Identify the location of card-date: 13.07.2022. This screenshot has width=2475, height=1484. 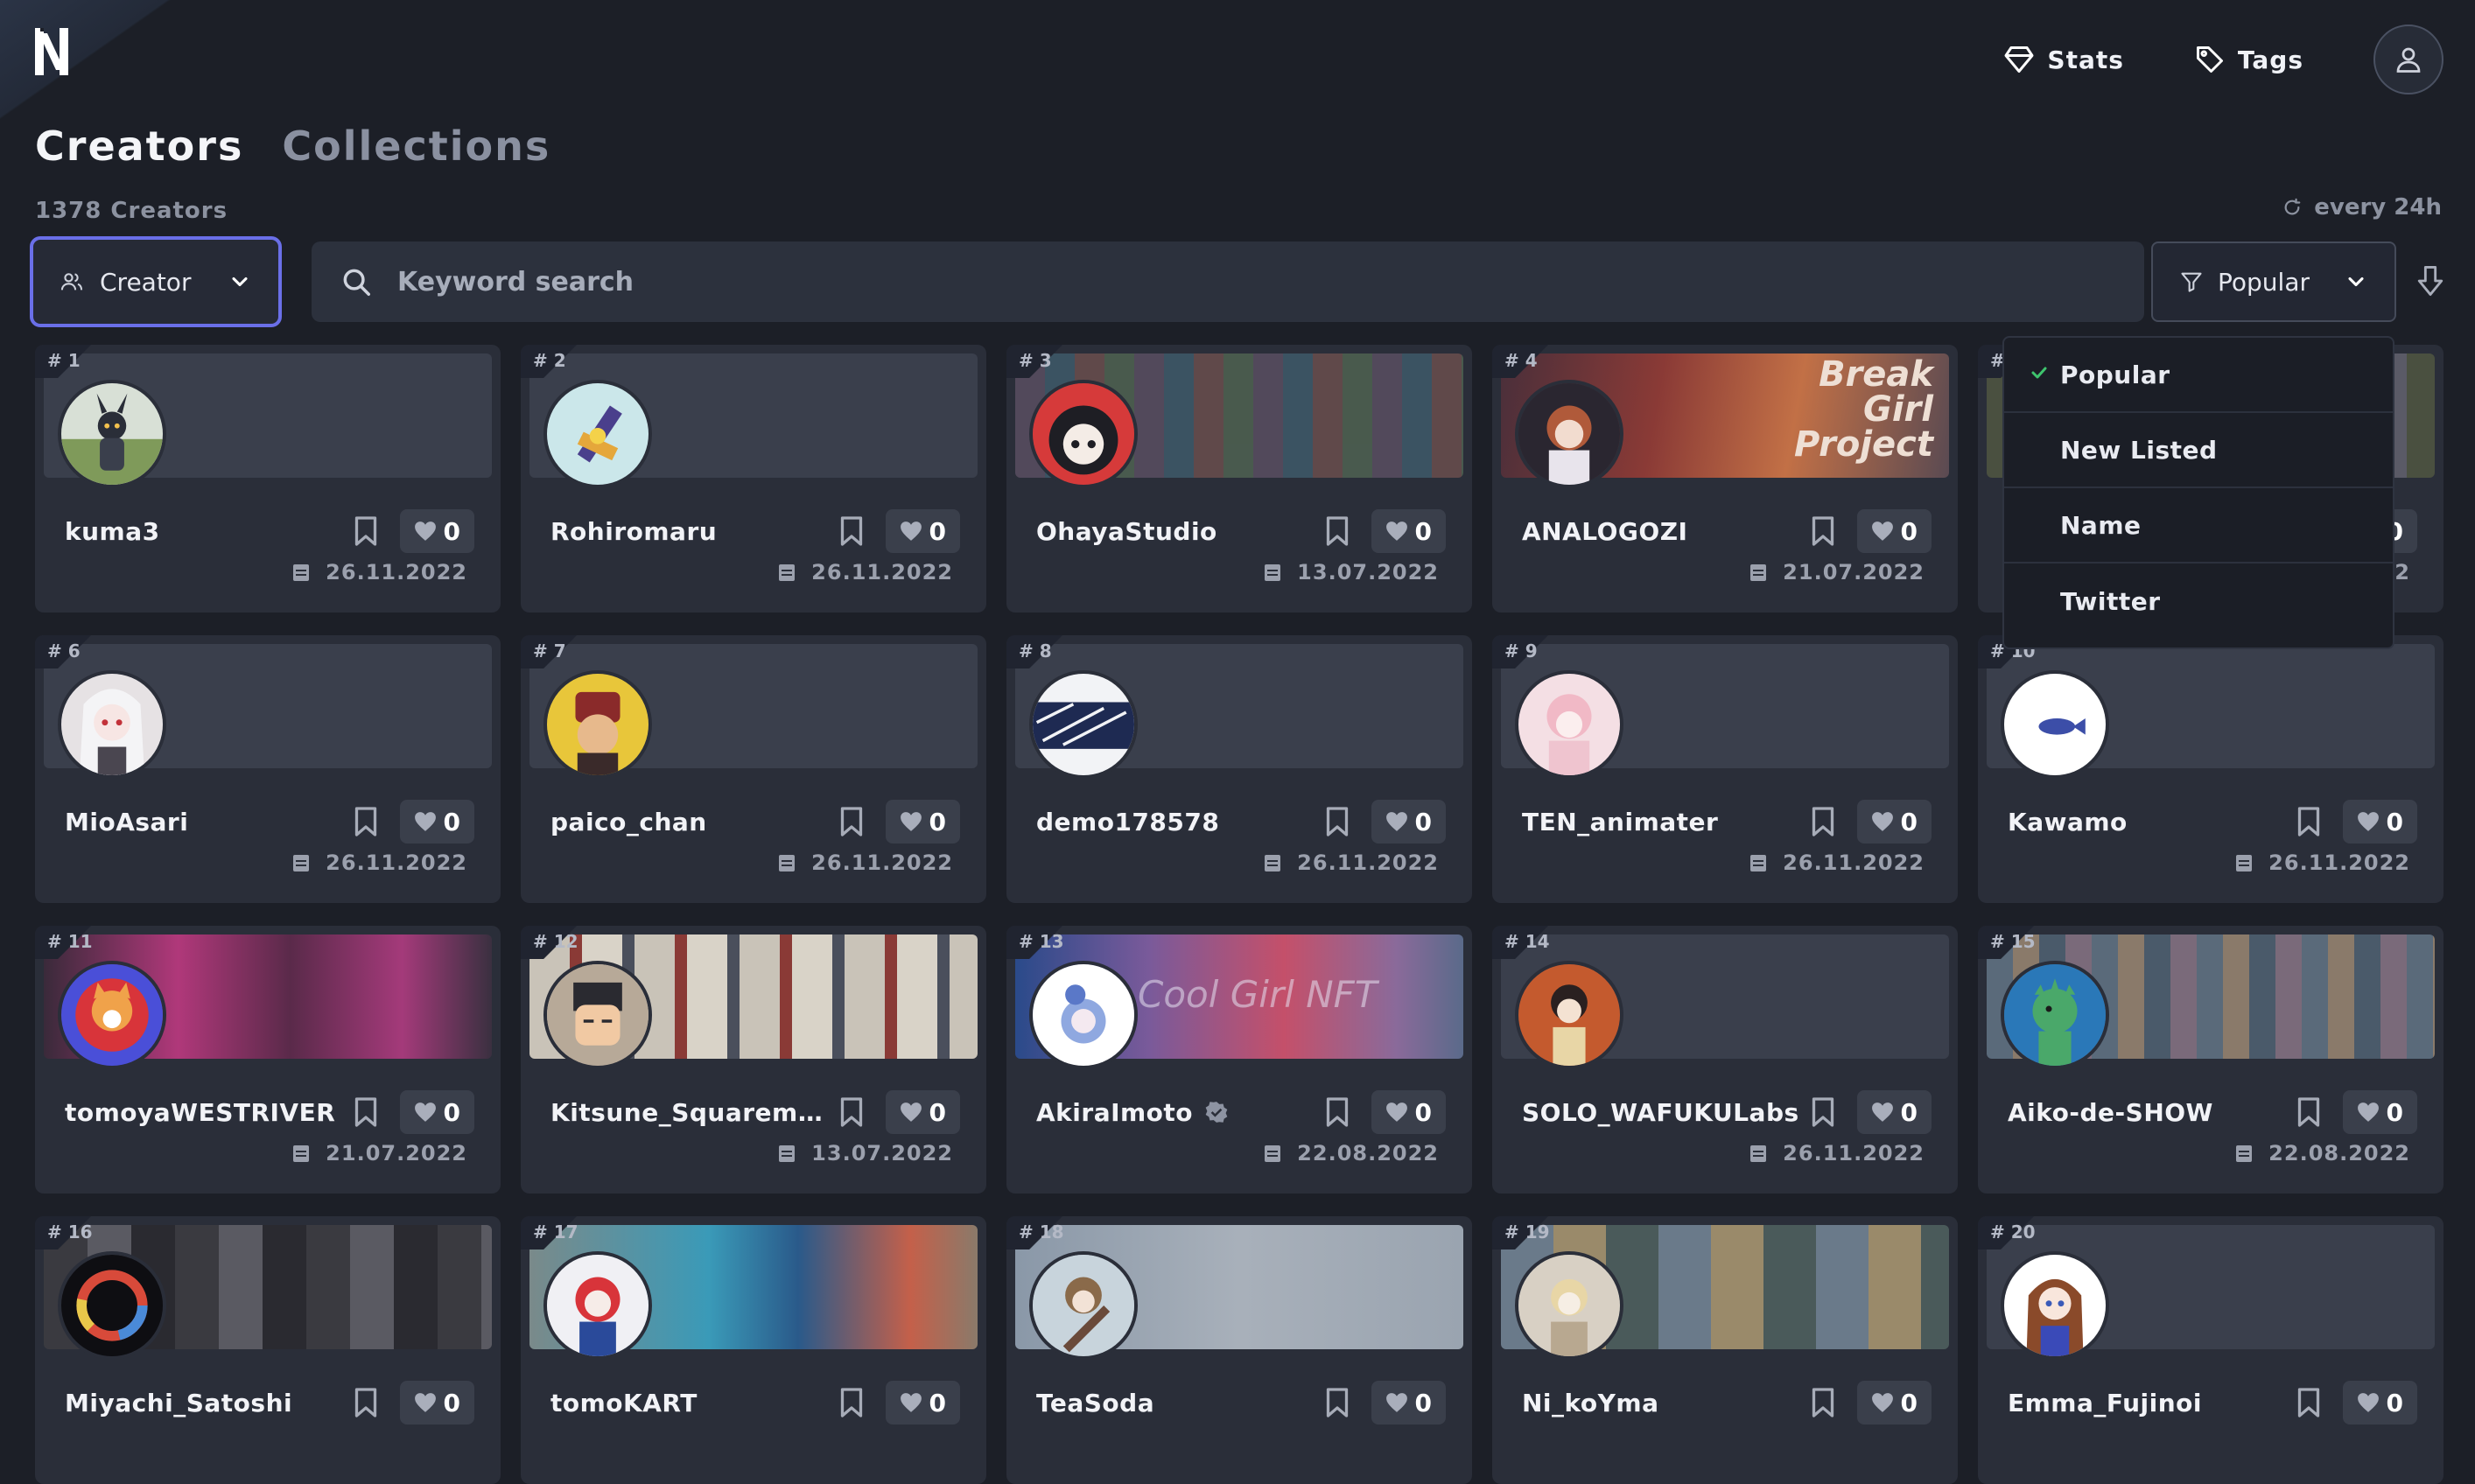
(866, 1153).